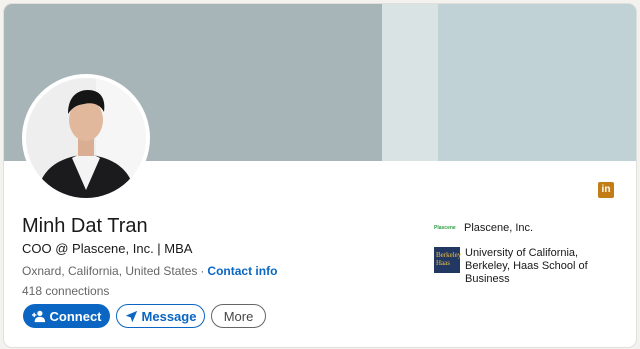 The image size is (640, 349). I want to click on profile-name: Minh Dat Tran, so click(85, 226).